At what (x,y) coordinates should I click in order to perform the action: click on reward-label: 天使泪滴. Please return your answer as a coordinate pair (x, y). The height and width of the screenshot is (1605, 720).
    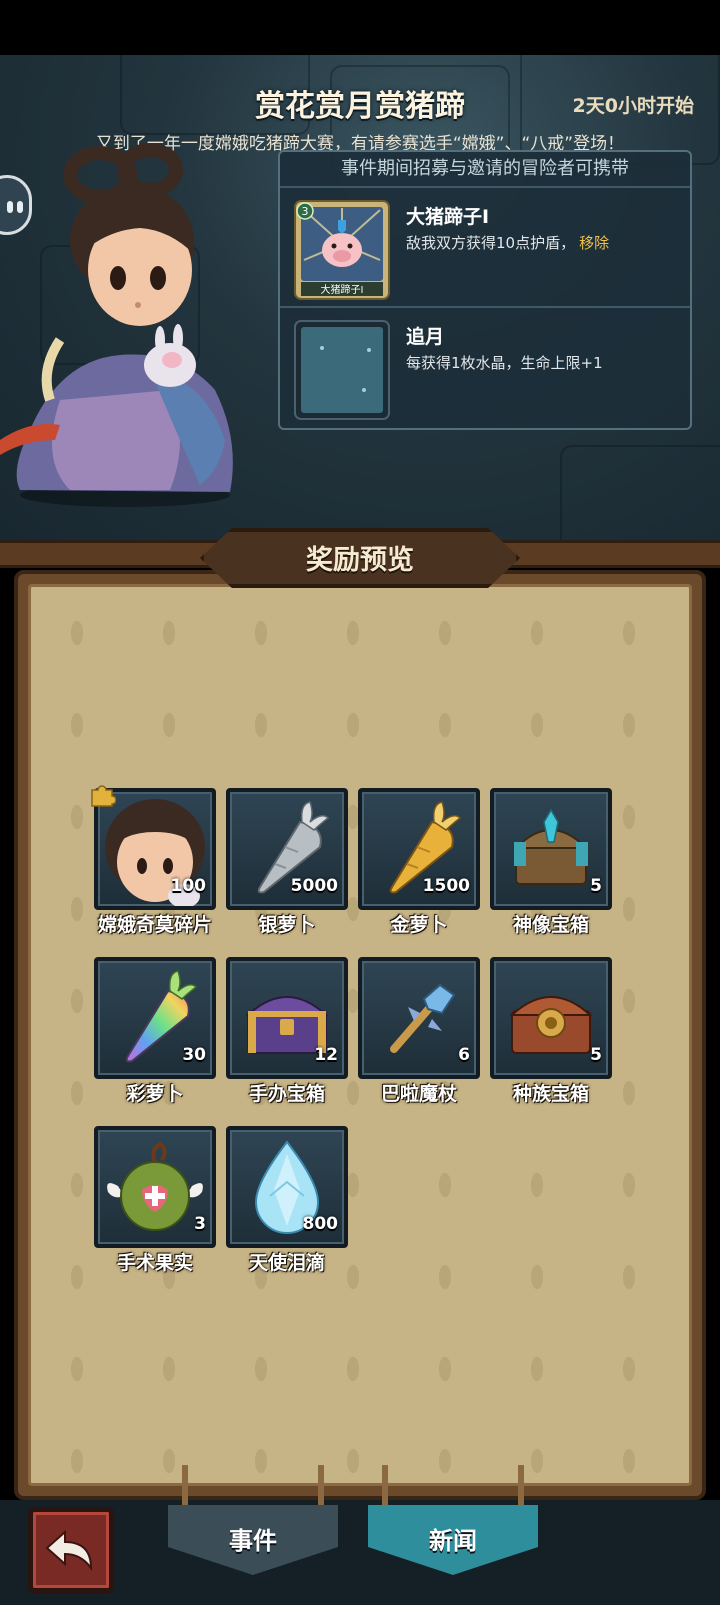
    Looking at the image, I should click on (286, 1263).